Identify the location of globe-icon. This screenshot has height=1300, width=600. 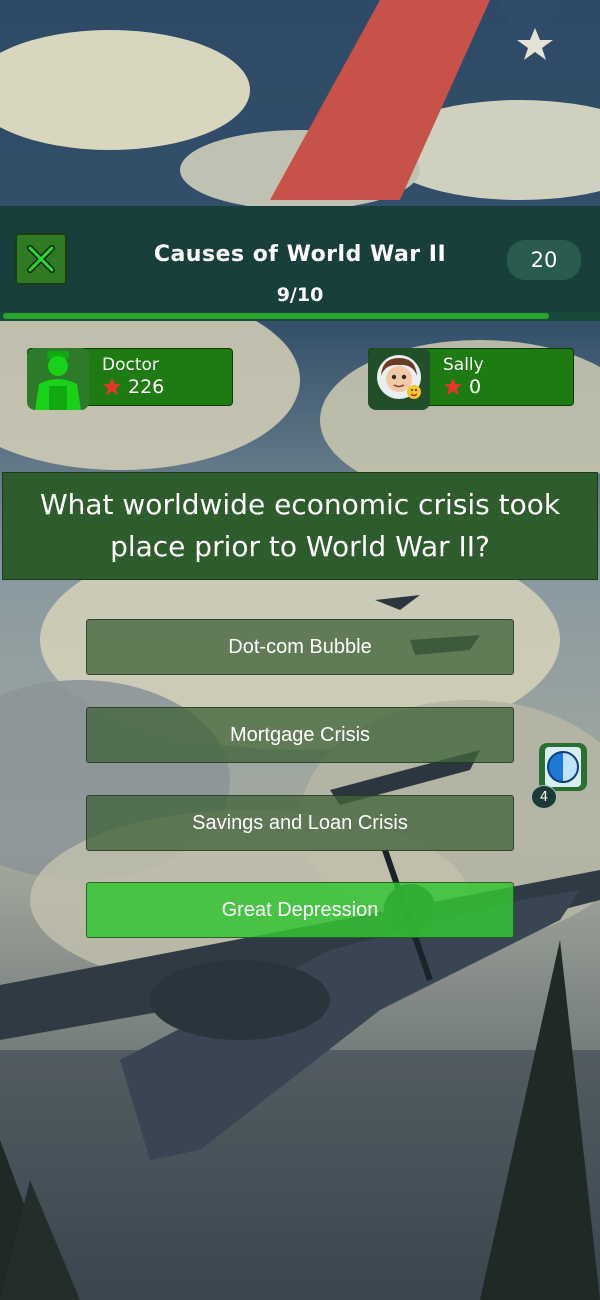
(563, 767).